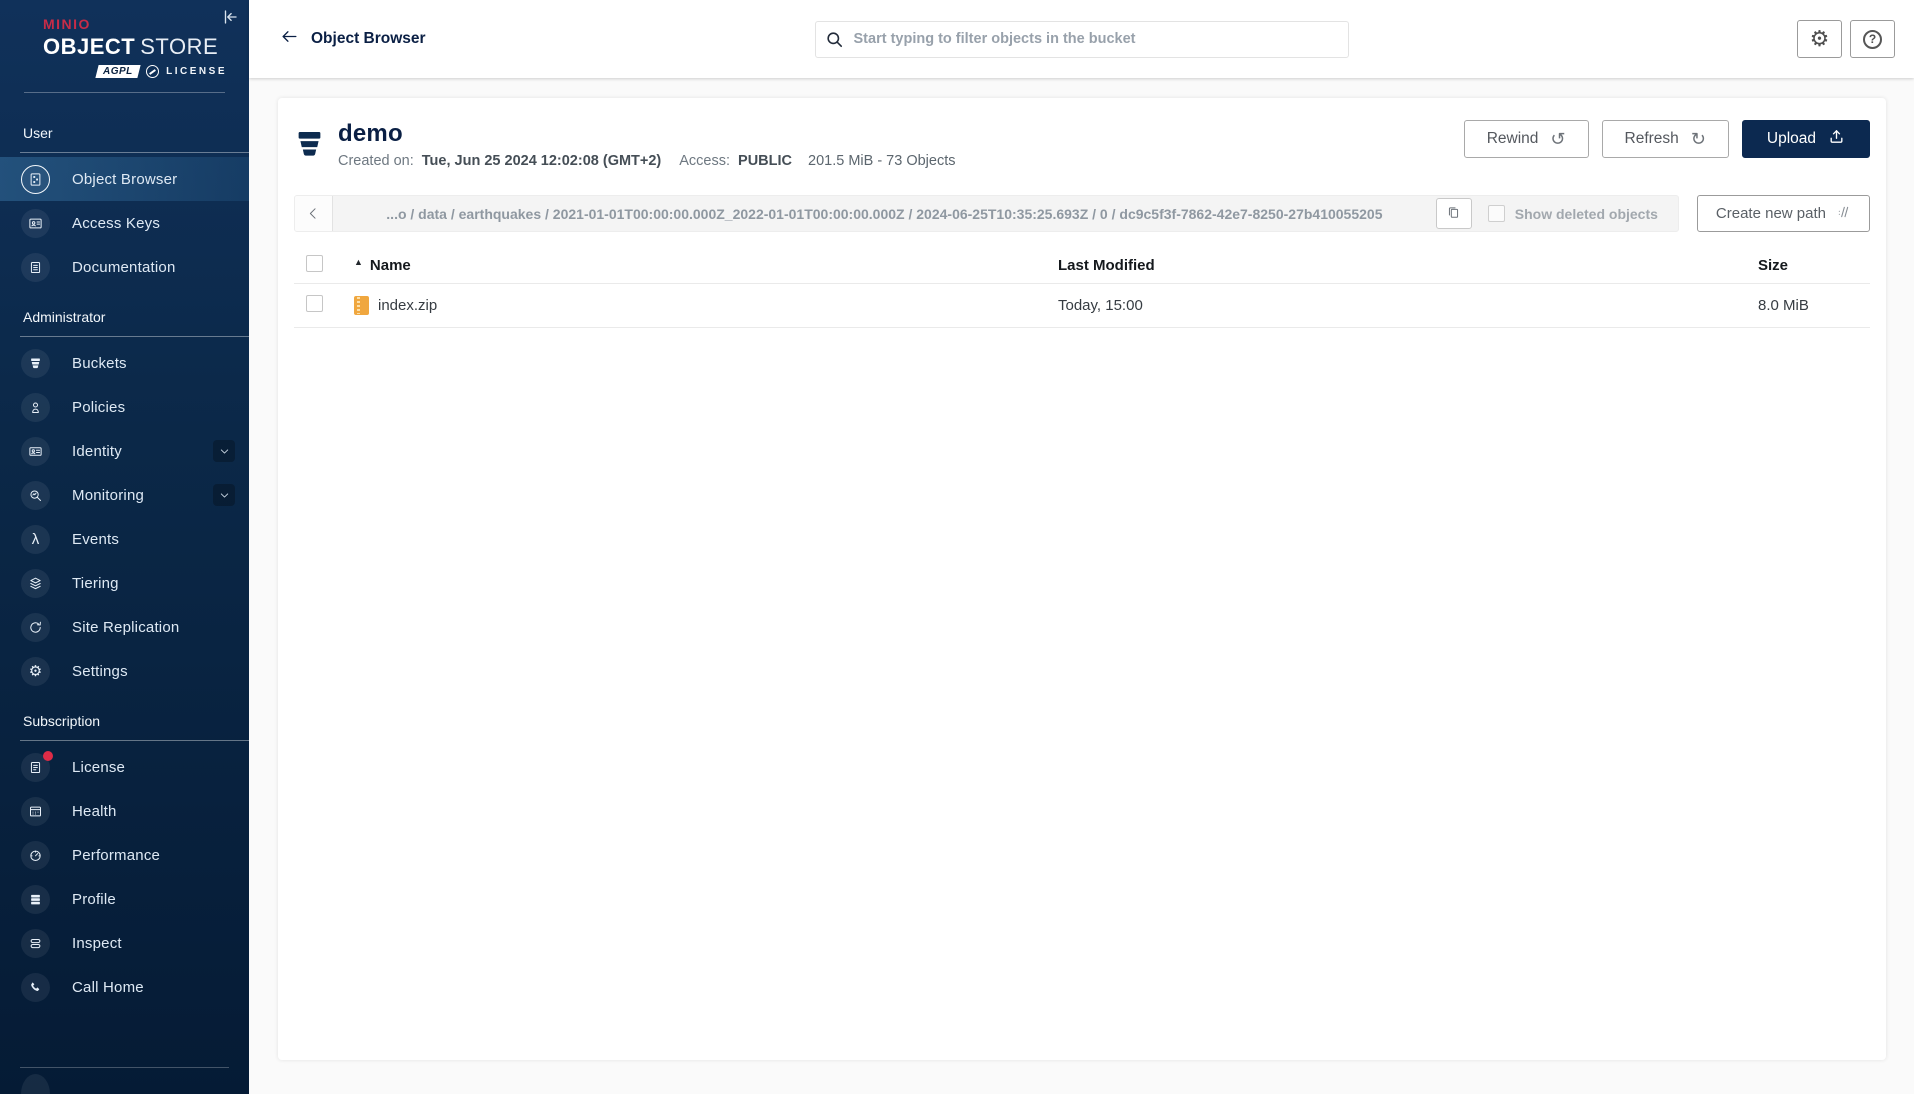 This screenshot has height=1094, width=1914. I want to click on back-nav: Object Browser, so click(353, 39).